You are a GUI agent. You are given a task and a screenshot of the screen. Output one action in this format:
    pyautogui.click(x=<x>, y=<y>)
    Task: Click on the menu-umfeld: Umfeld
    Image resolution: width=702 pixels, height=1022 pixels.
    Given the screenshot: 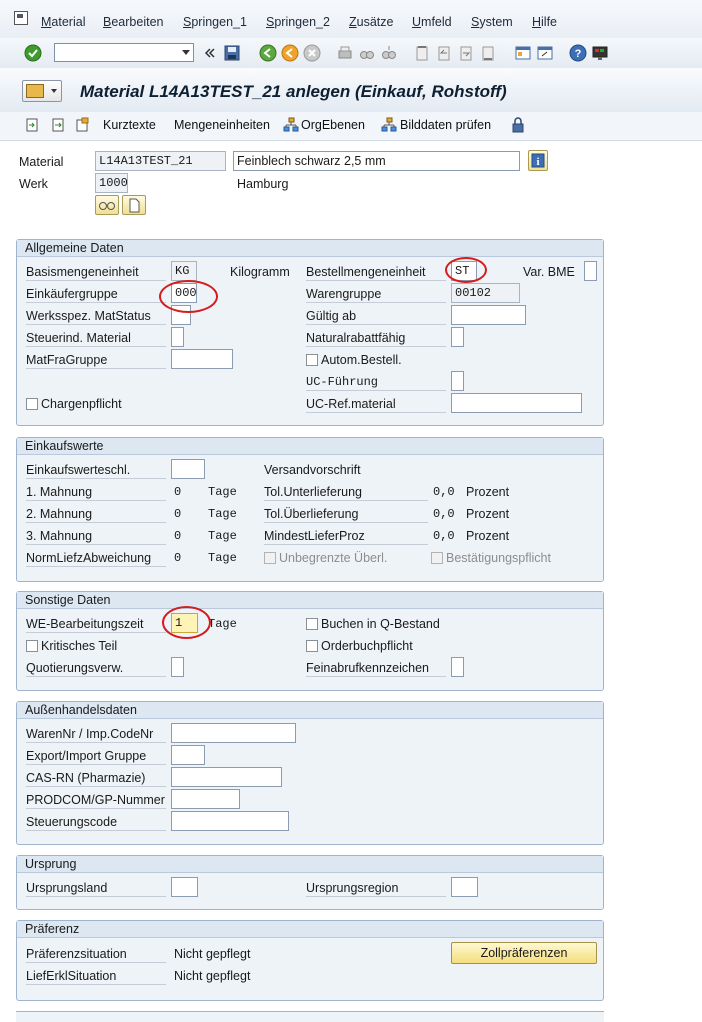 What is the action you would take?
    pyautogui.click(x=432, y=22)
    